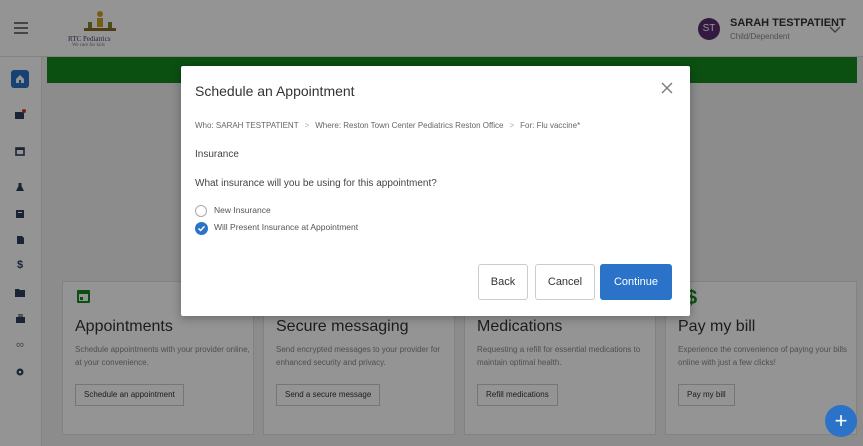 The image size is (863, 446). What do you see at coordinates (503, 282) in the screenshot?
I see `back-button: Back` at bounding box center [503, 282].